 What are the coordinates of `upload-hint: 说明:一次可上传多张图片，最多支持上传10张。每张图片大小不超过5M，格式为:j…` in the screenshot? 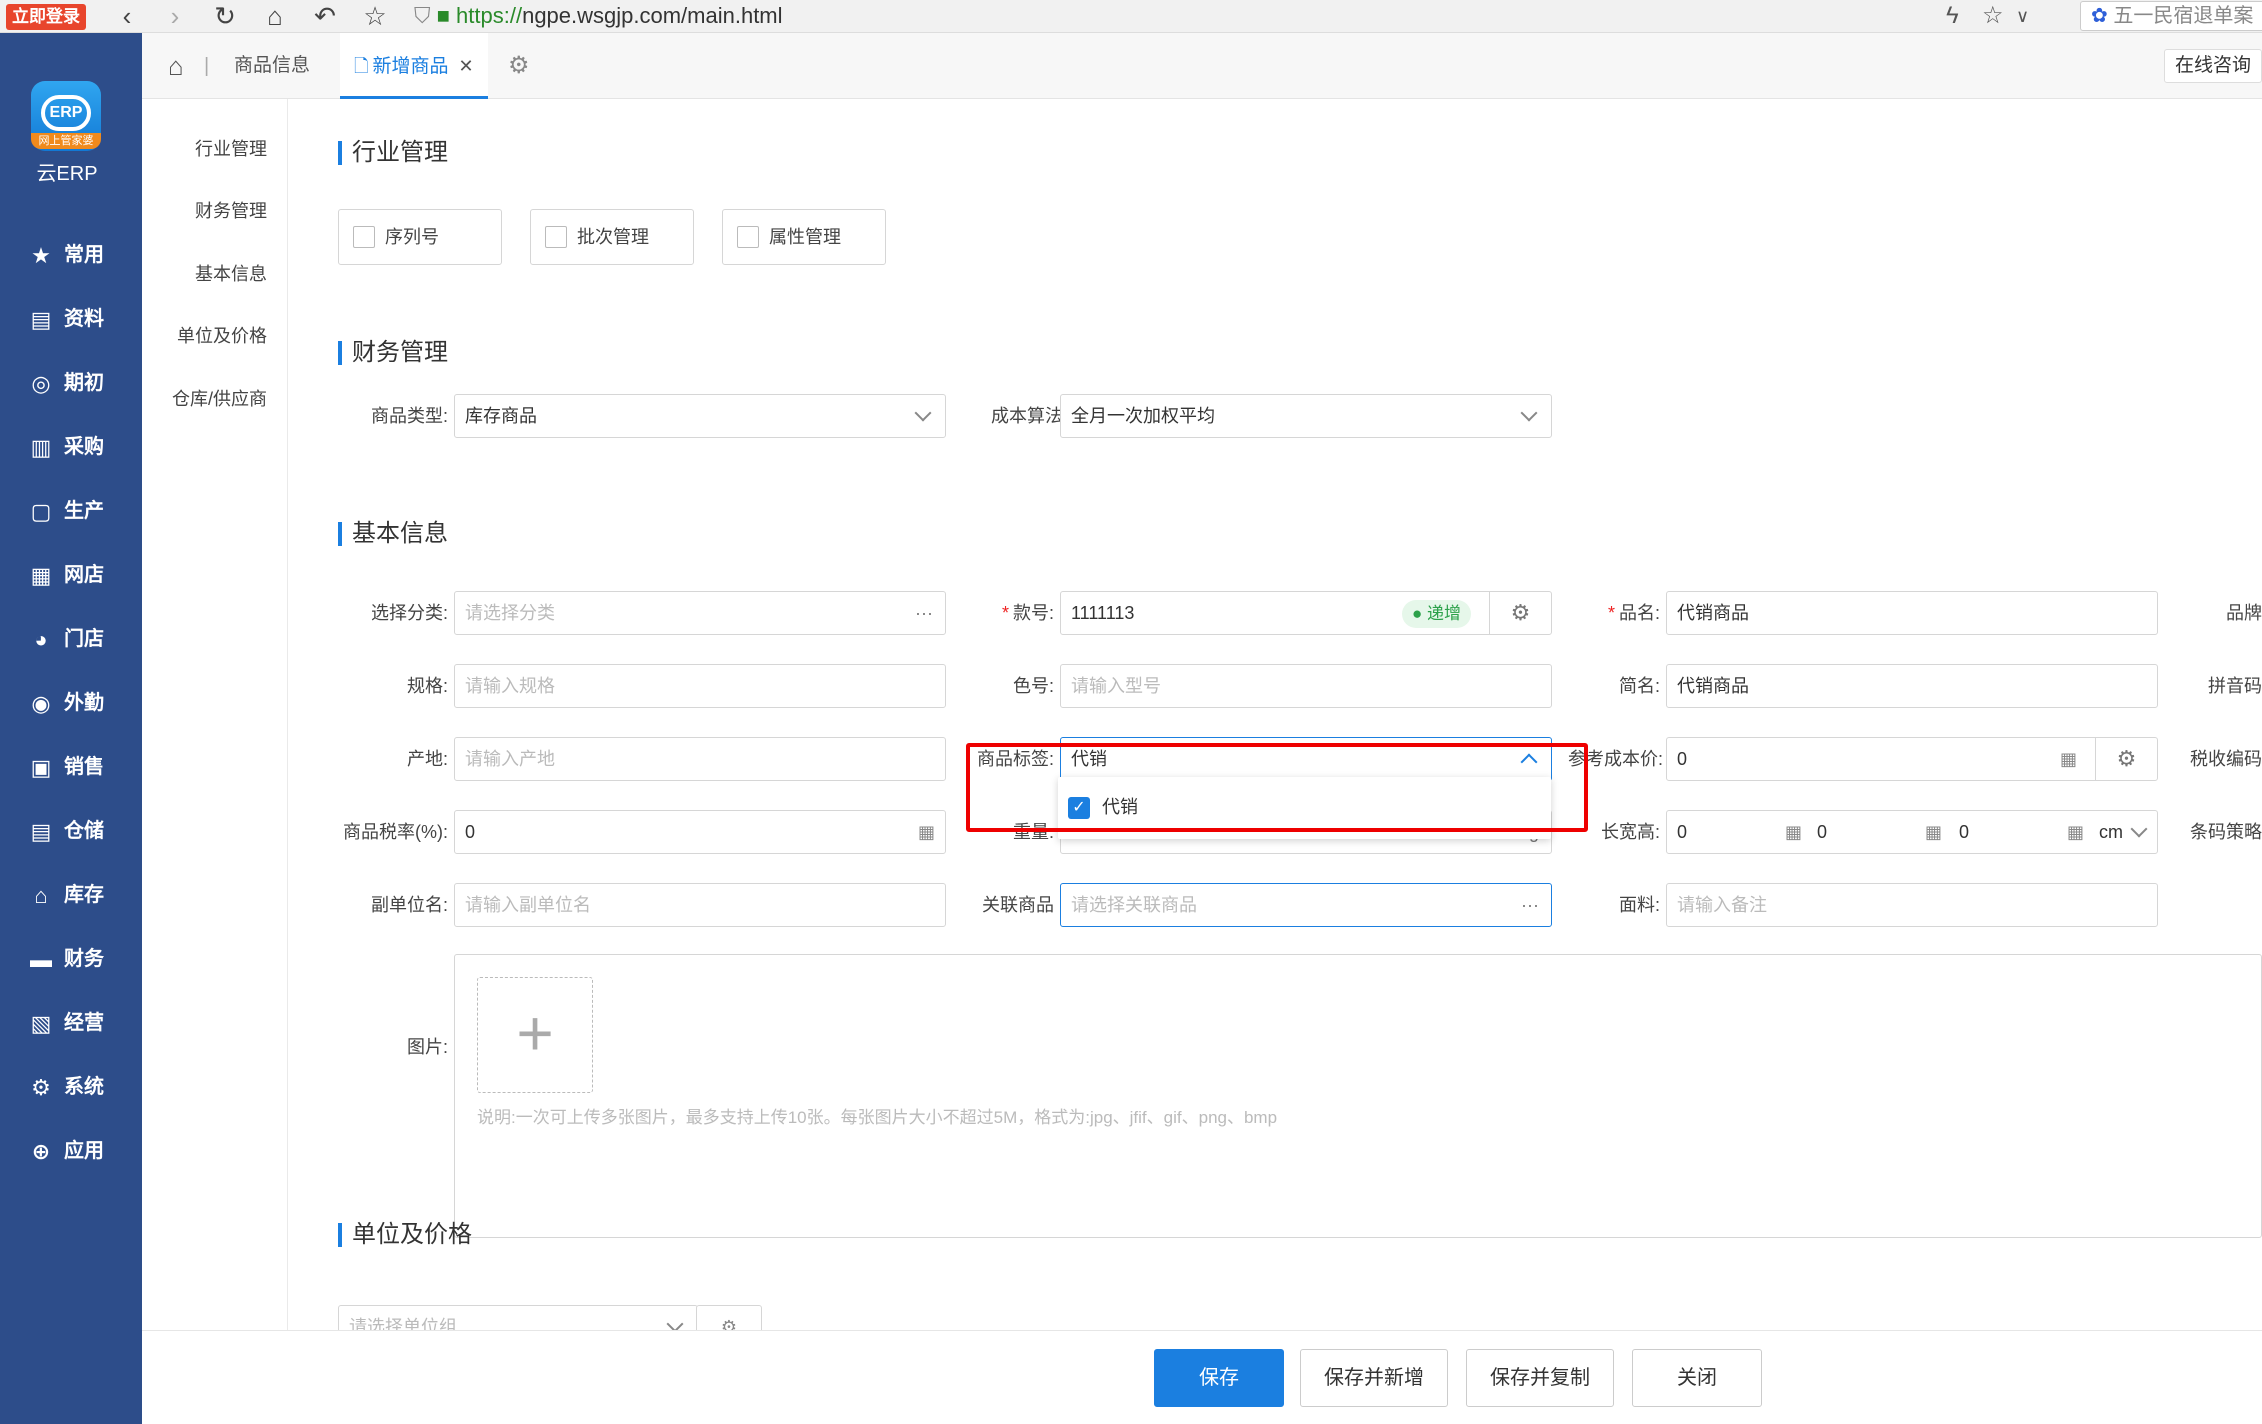 It's located at (877, 1117).